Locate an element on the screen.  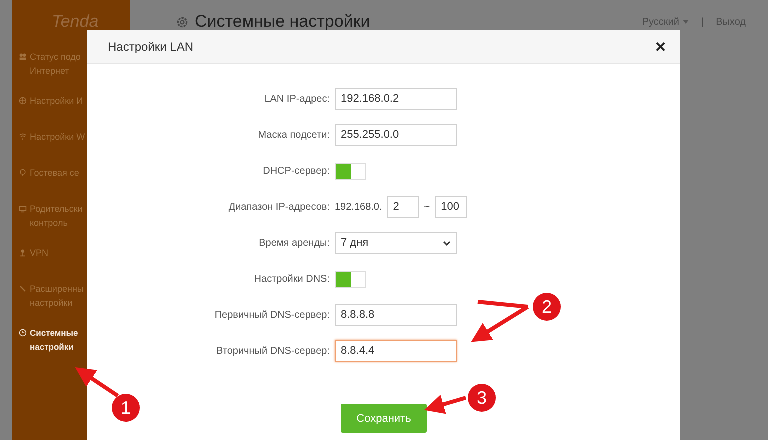
input-field: 100 is located at coordinates (451, 207).